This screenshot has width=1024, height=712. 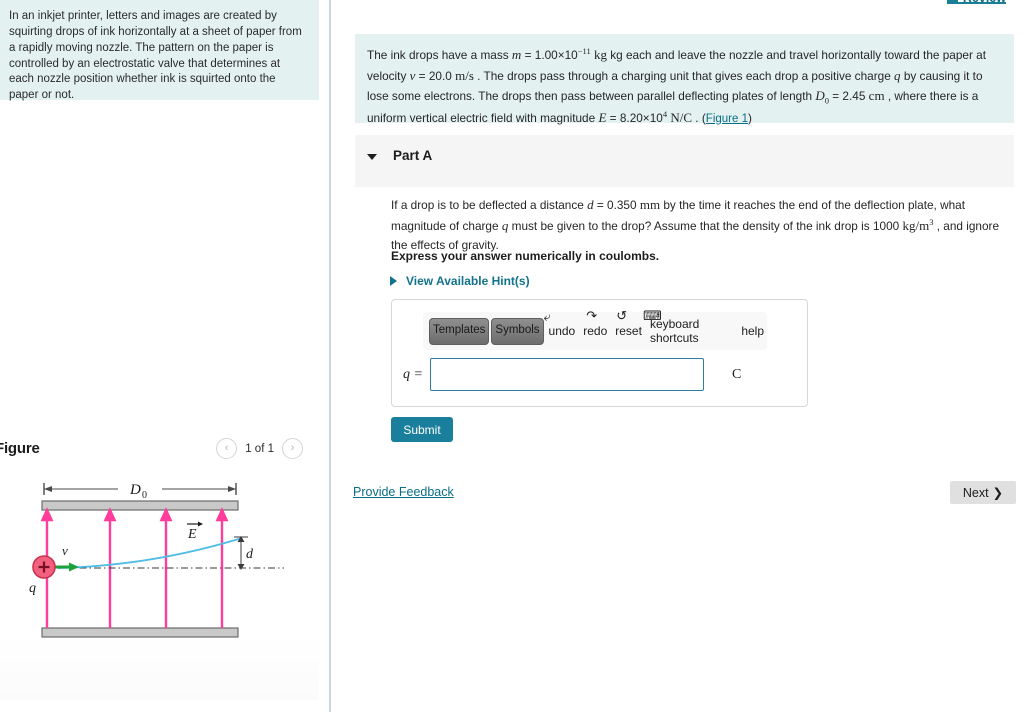 I want to click on figure-page-count: 1 of 1, so click(x=259, y=448).